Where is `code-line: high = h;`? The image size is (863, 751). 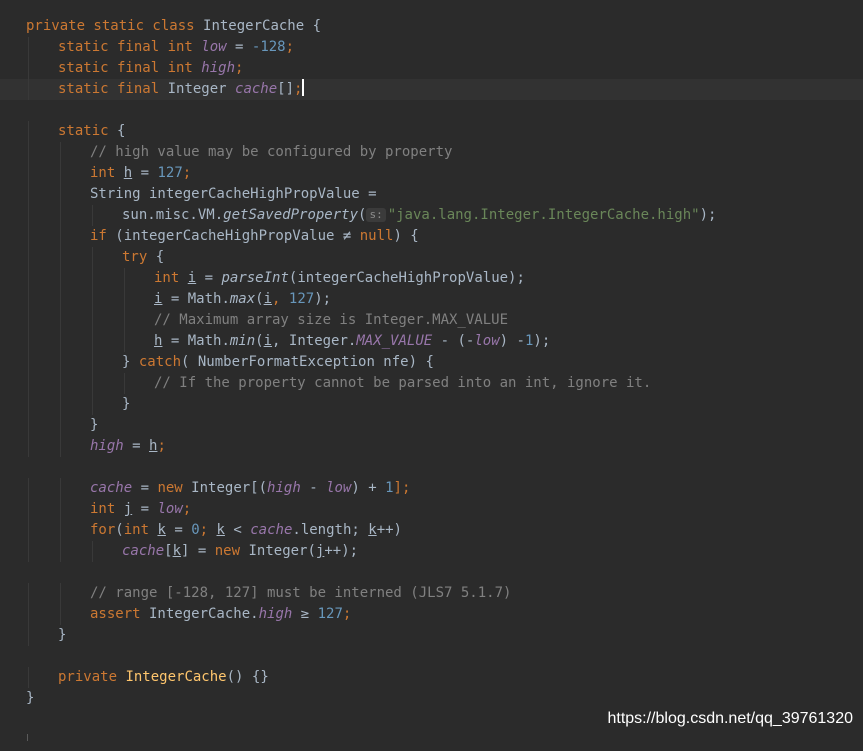 code-line: high = h; is located at coordinates (431, 446).